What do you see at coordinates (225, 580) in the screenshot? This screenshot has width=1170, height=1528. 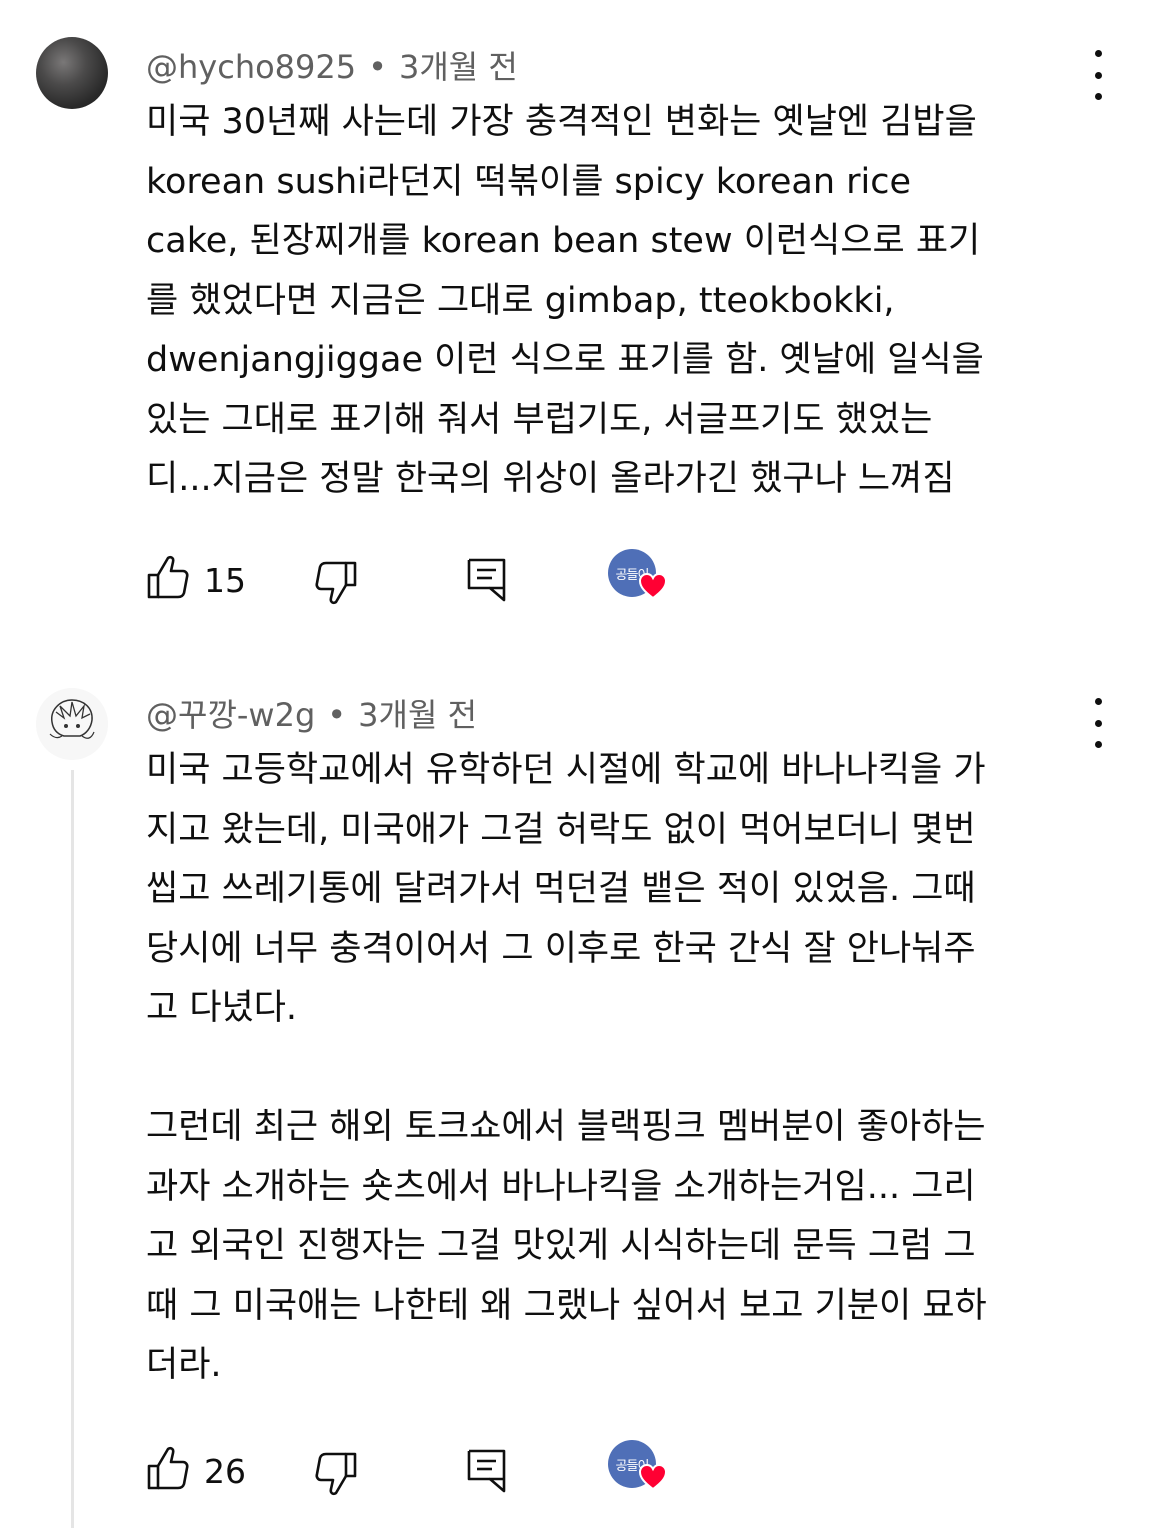 I see `like-count: 15` at bounding box center [225, 580].